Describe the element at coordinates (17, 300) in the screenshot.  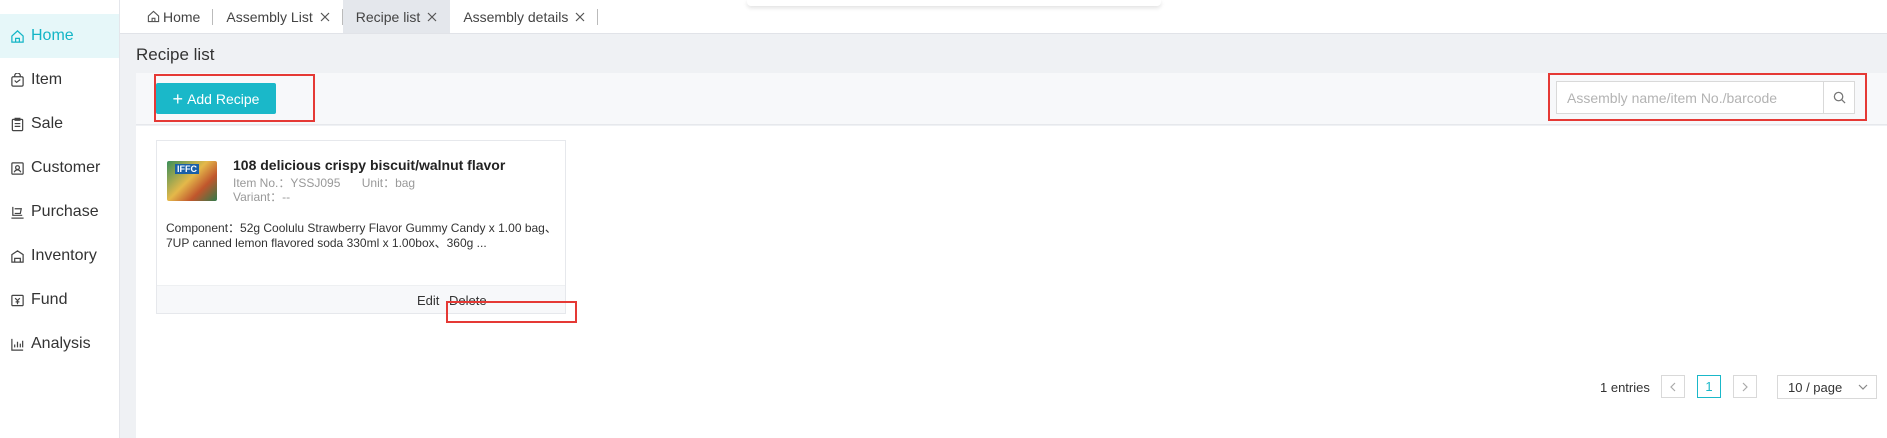
I see `wallet-icon` at that location.